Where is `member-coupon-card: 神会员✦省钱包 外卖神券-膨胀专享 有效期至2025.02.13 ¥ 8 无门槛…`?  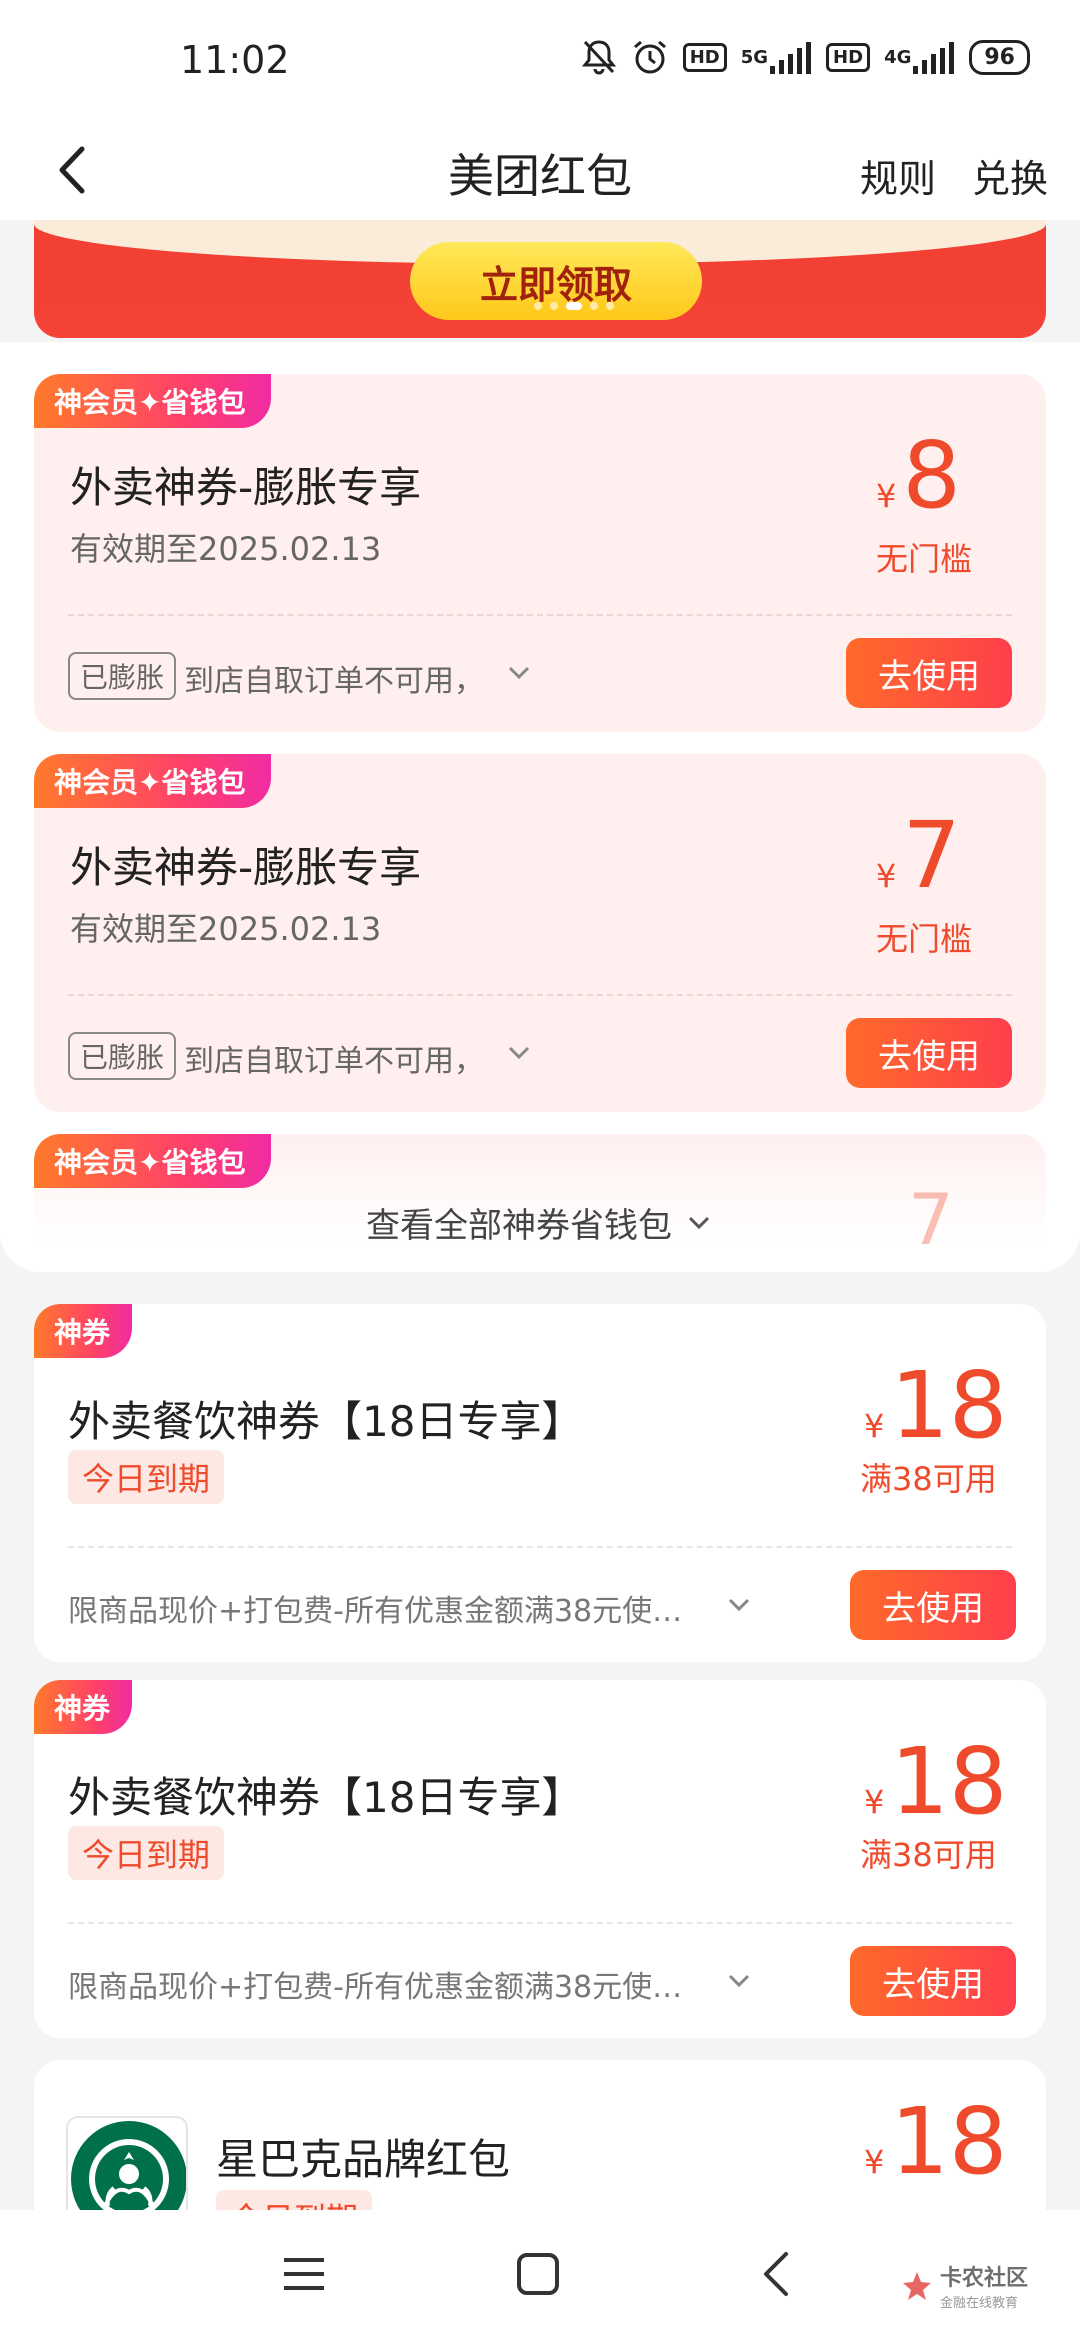
member-coupon-card: 神会员✦省钱包 外卖神券-膨胀专享 有效期至2025.02.13 ¥ 8 无门槛… is located at coordinates (540, 553).